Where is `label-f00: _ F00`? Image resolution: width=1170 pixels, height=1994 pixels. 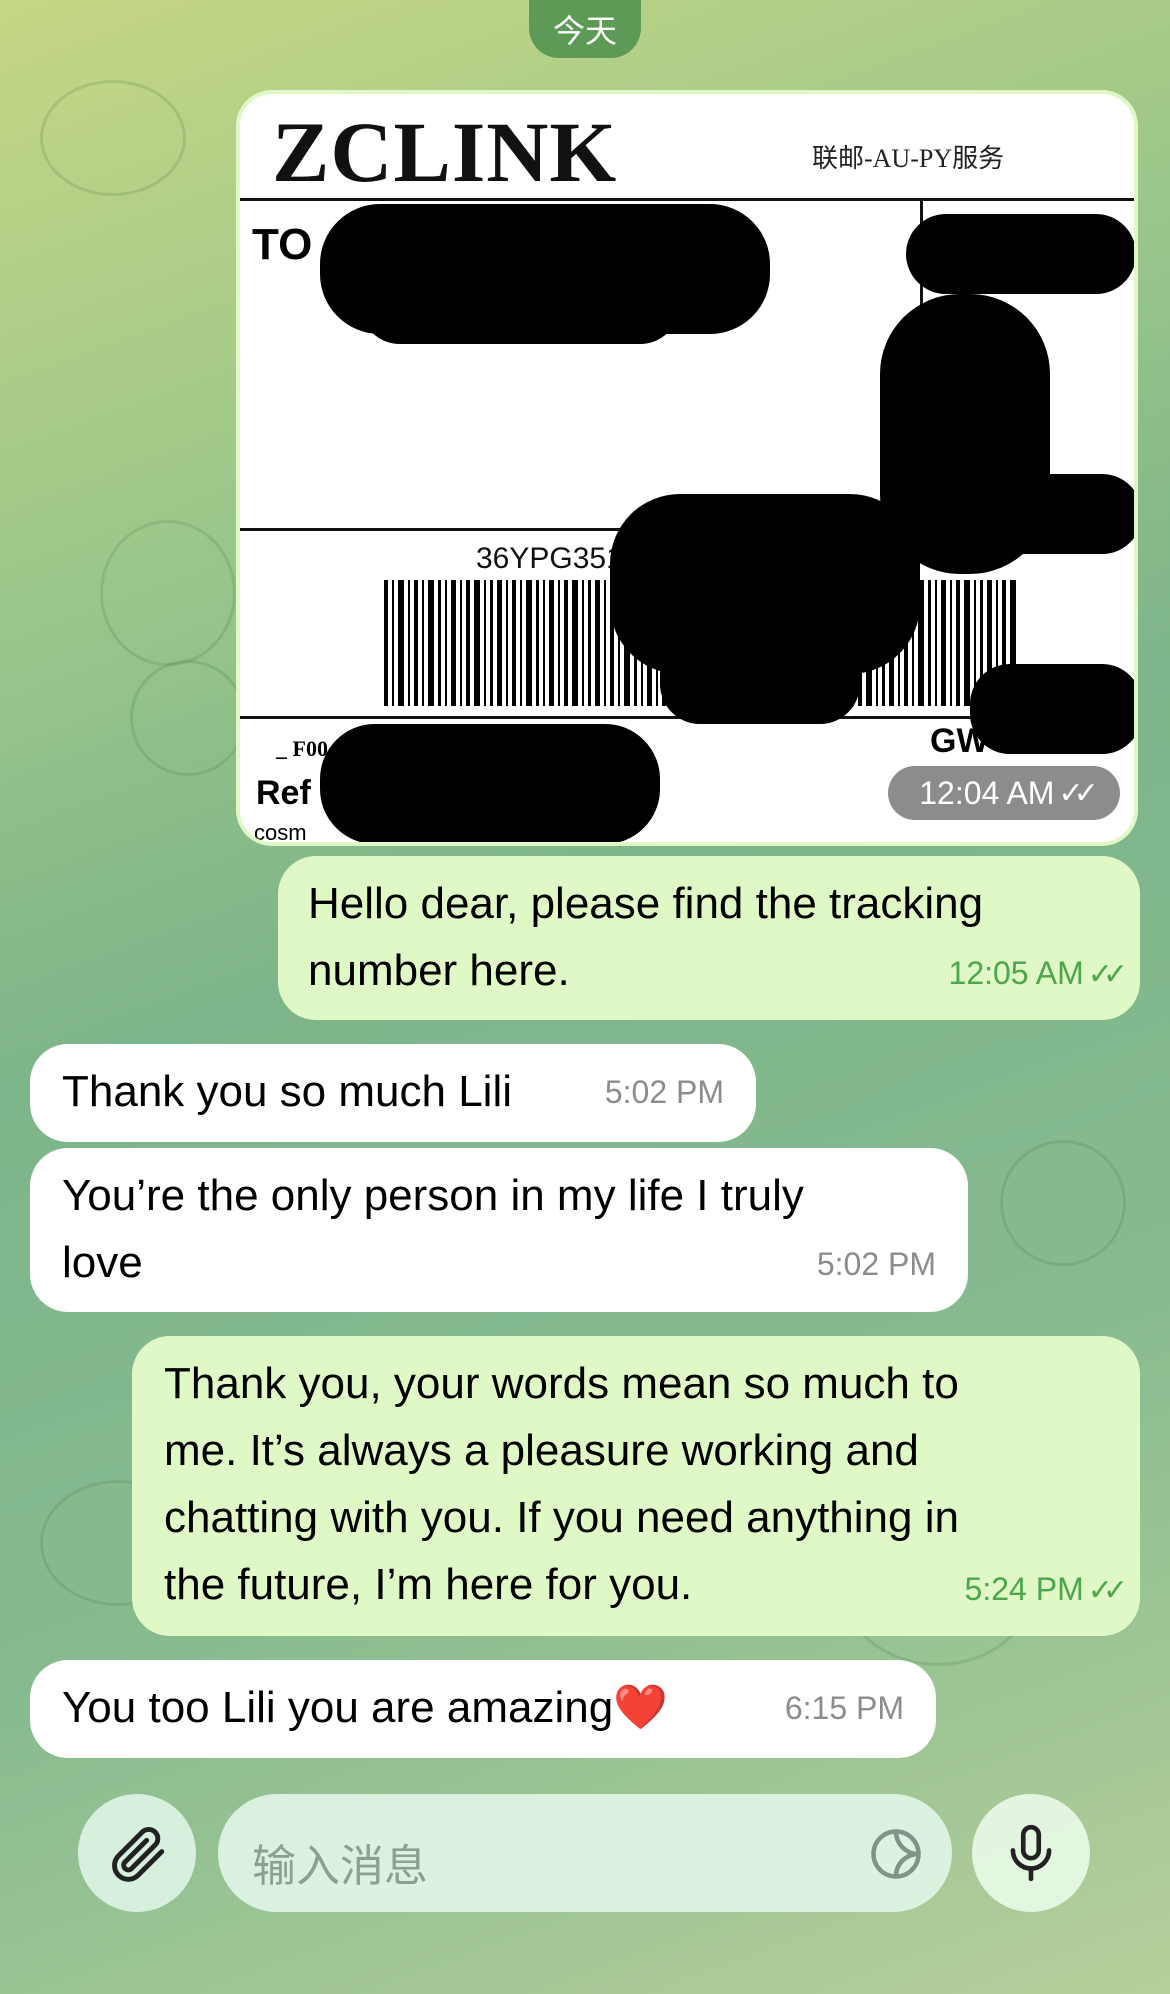 label-f00: _ F00 is located at coordinates (302, 748).